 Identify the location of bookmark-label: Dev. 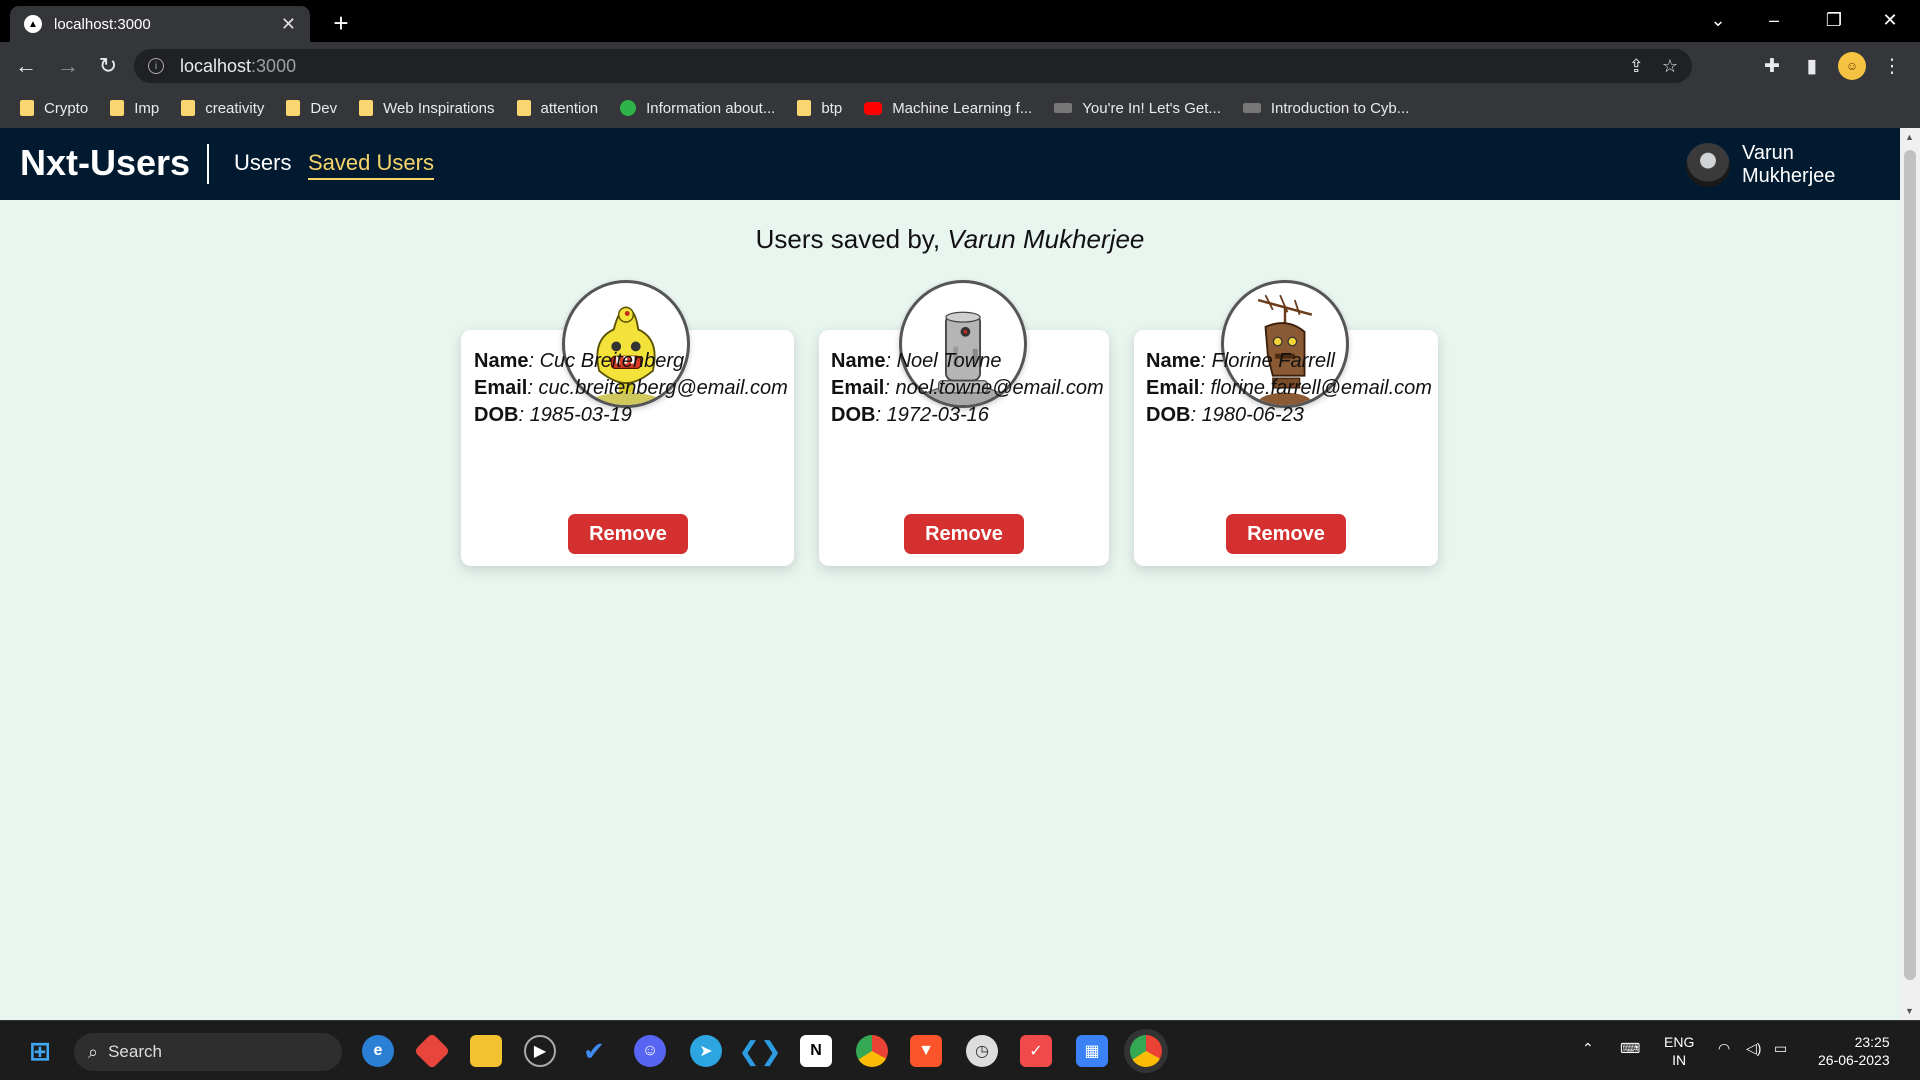
(324, 108).